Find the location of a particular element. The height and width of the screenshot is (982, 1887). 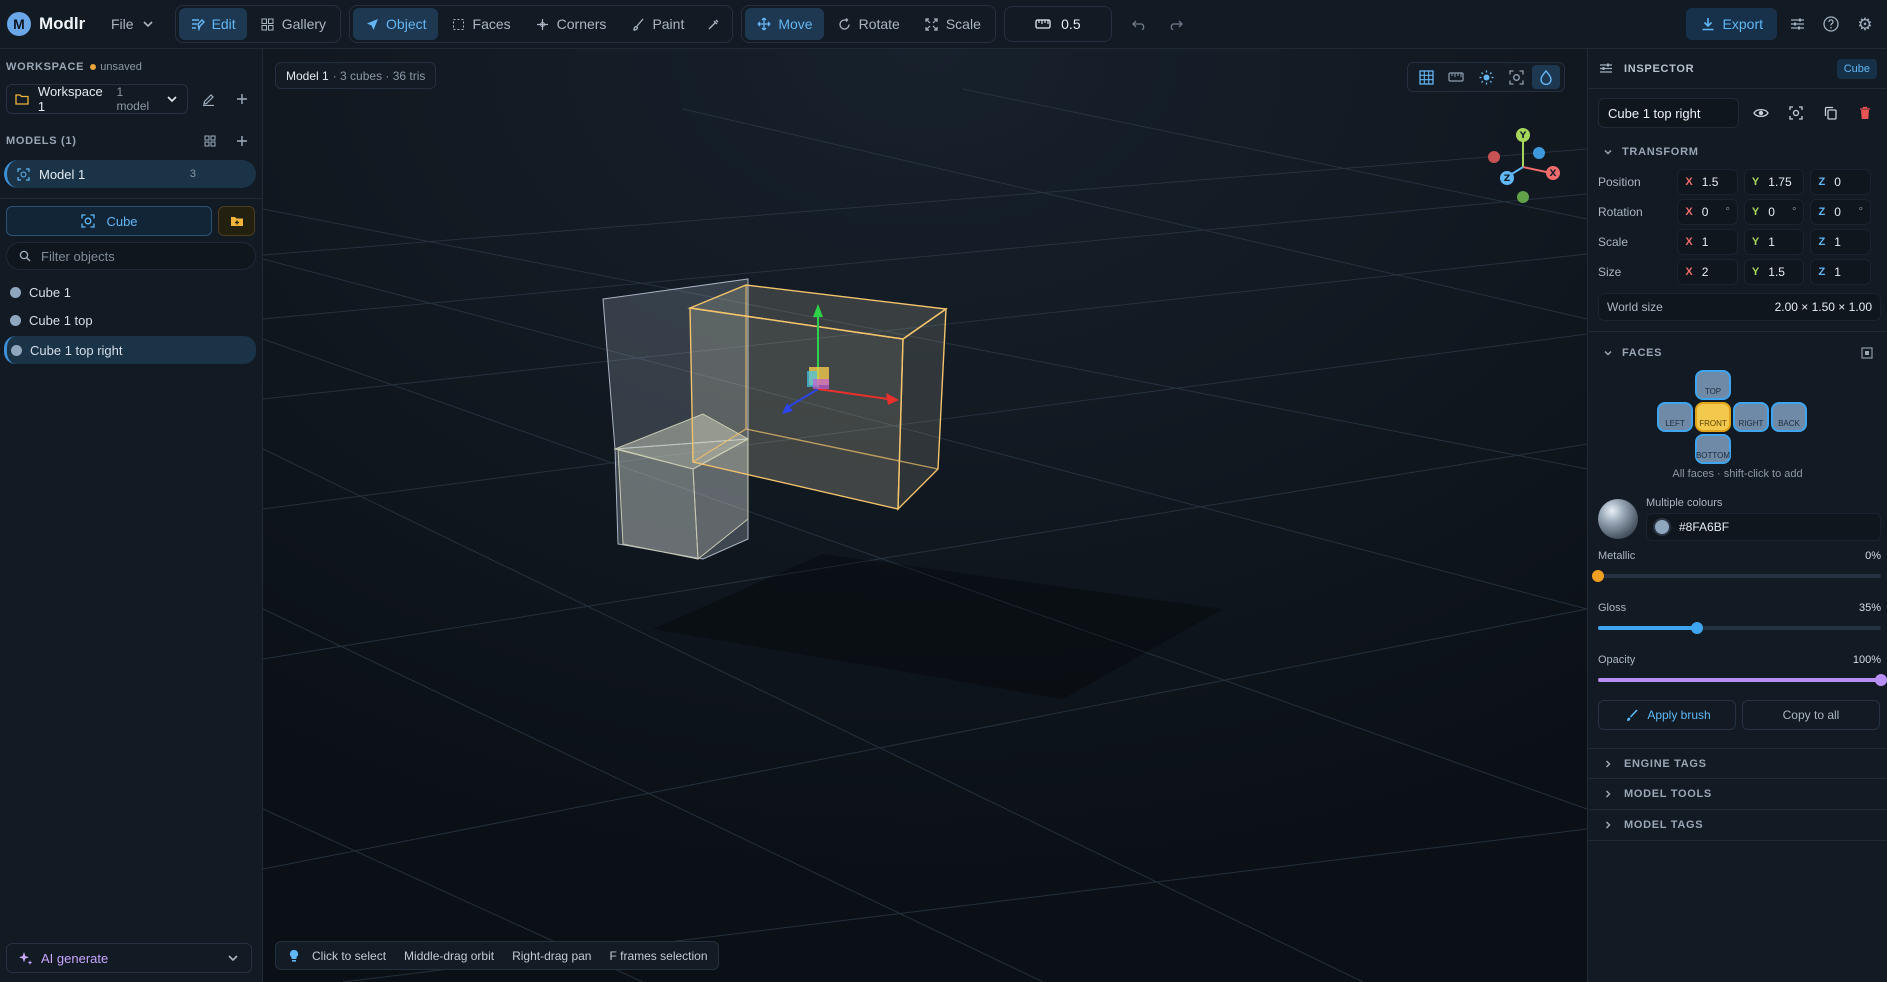

ai-generate-button: AI generate is located at coordinates (129, 958).